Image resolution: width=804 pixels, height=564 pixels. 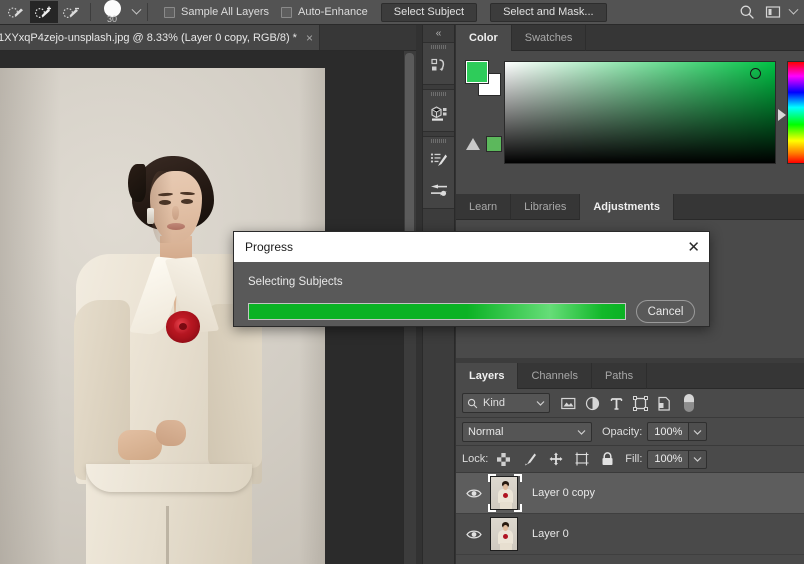 I want to click on gamut-substitute-swatch, so click(x=494, y=144).